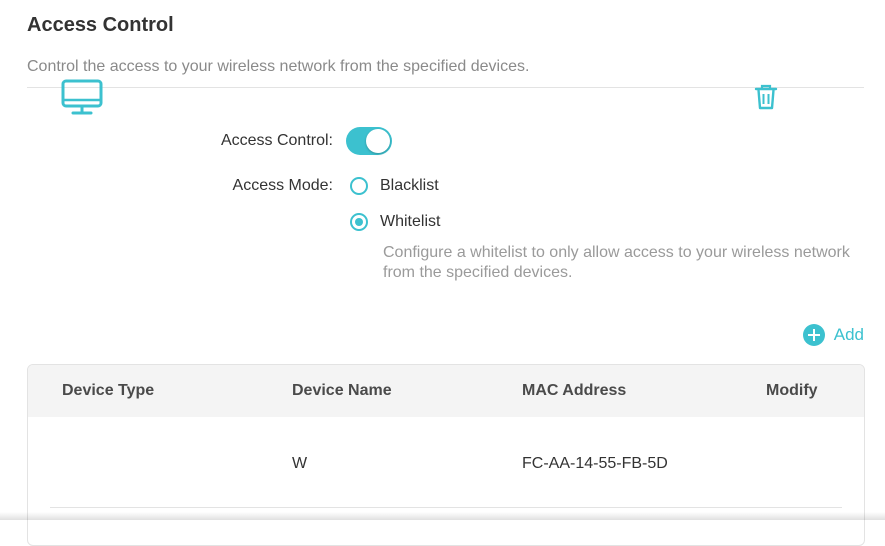 Image resolution: width=885 pixels, height=546 pixels. I want to click on radio-whitelist: Whitelist, so click(395, 222).